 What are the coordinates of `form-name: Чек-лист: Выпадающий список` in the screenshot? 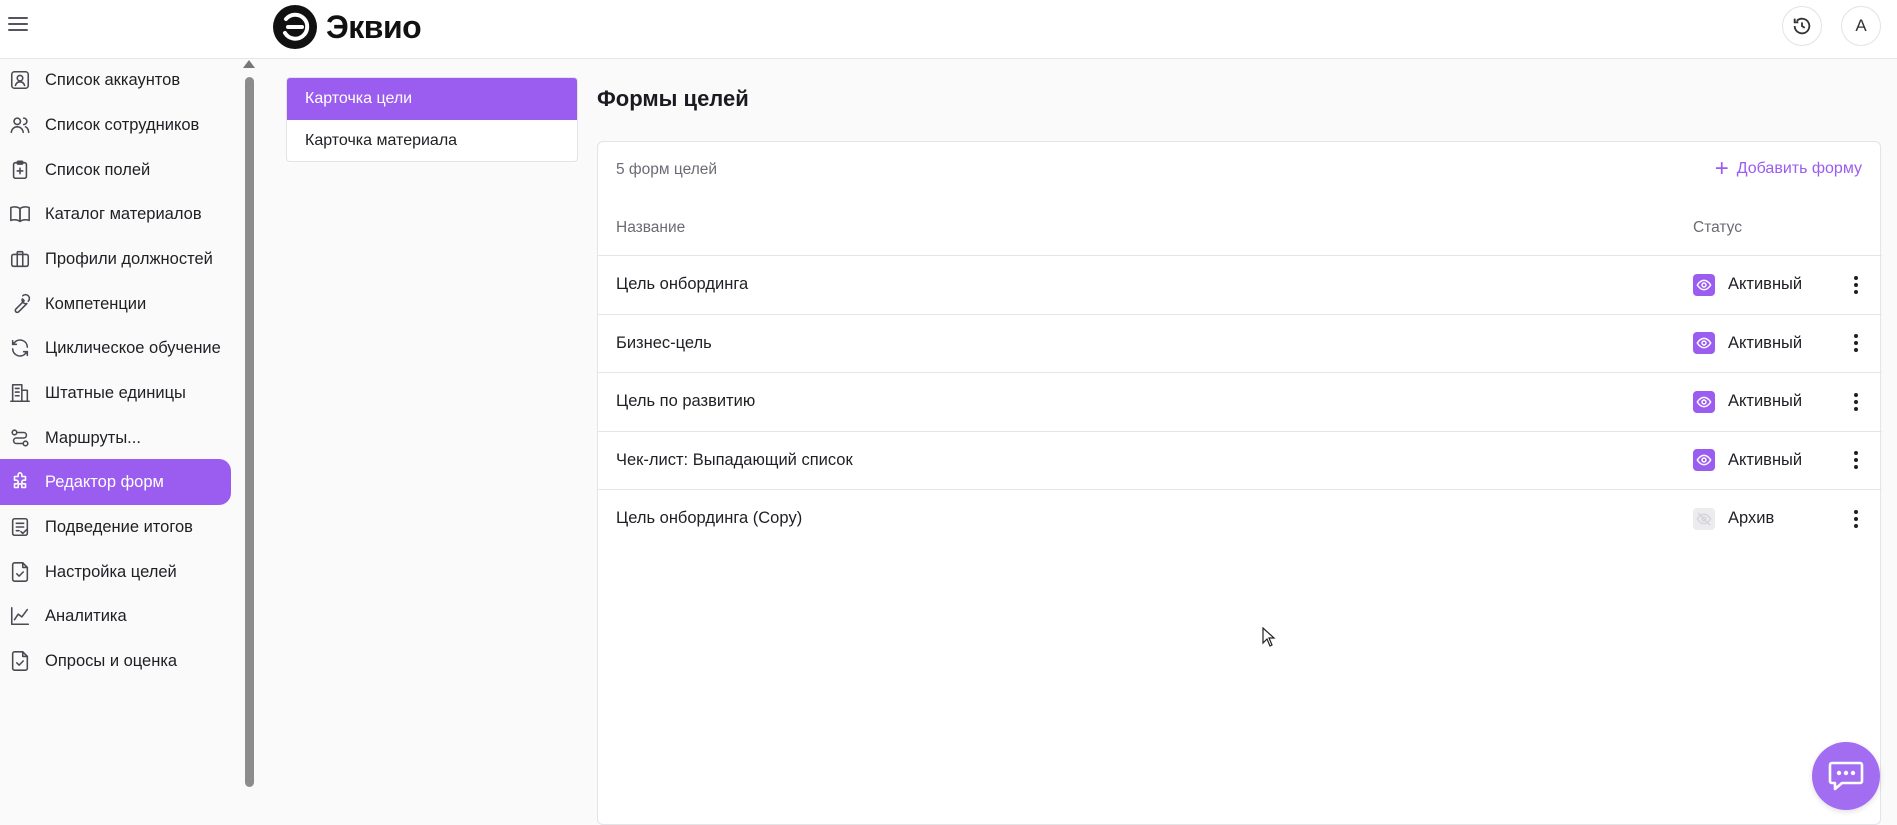 It's located at (734, 460).